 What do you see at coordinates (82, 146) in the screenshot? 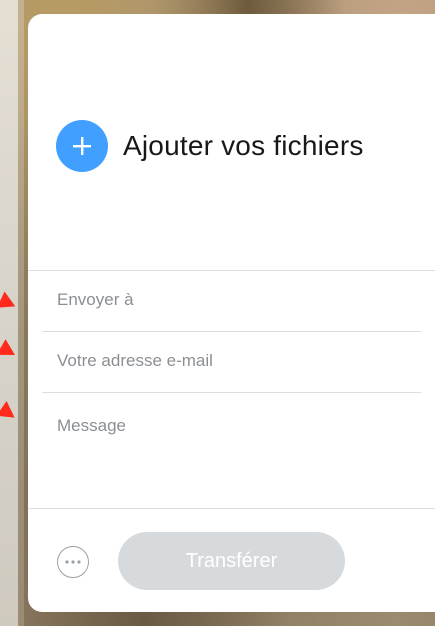
I see `plus-icon` at bounding box center [82, 146].